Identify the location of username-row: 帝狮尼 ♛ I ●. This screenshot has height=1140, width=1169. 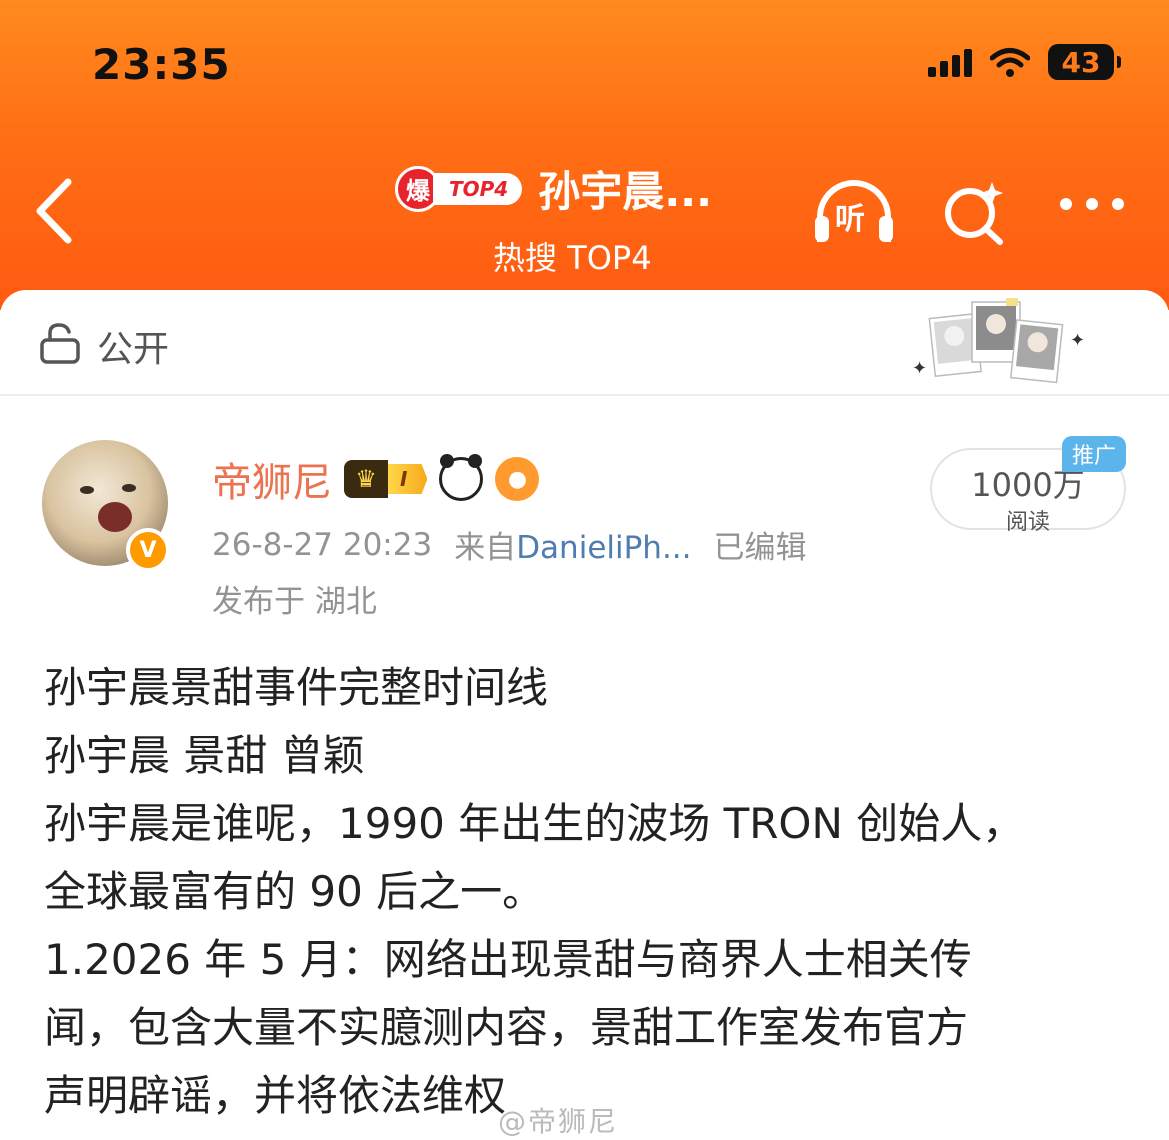
(376, 479).